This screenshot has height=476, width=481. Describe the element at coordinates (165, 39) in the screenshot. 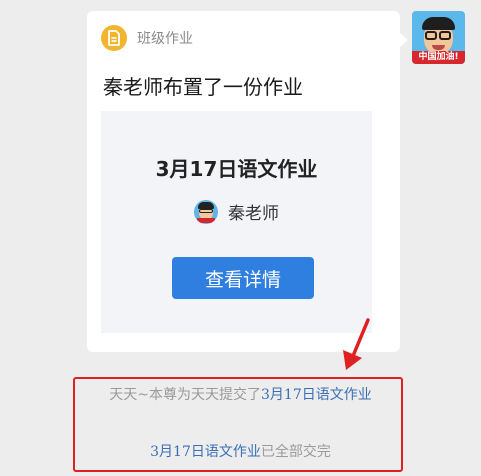

I see `card-header-label: 班级作业` at that location.